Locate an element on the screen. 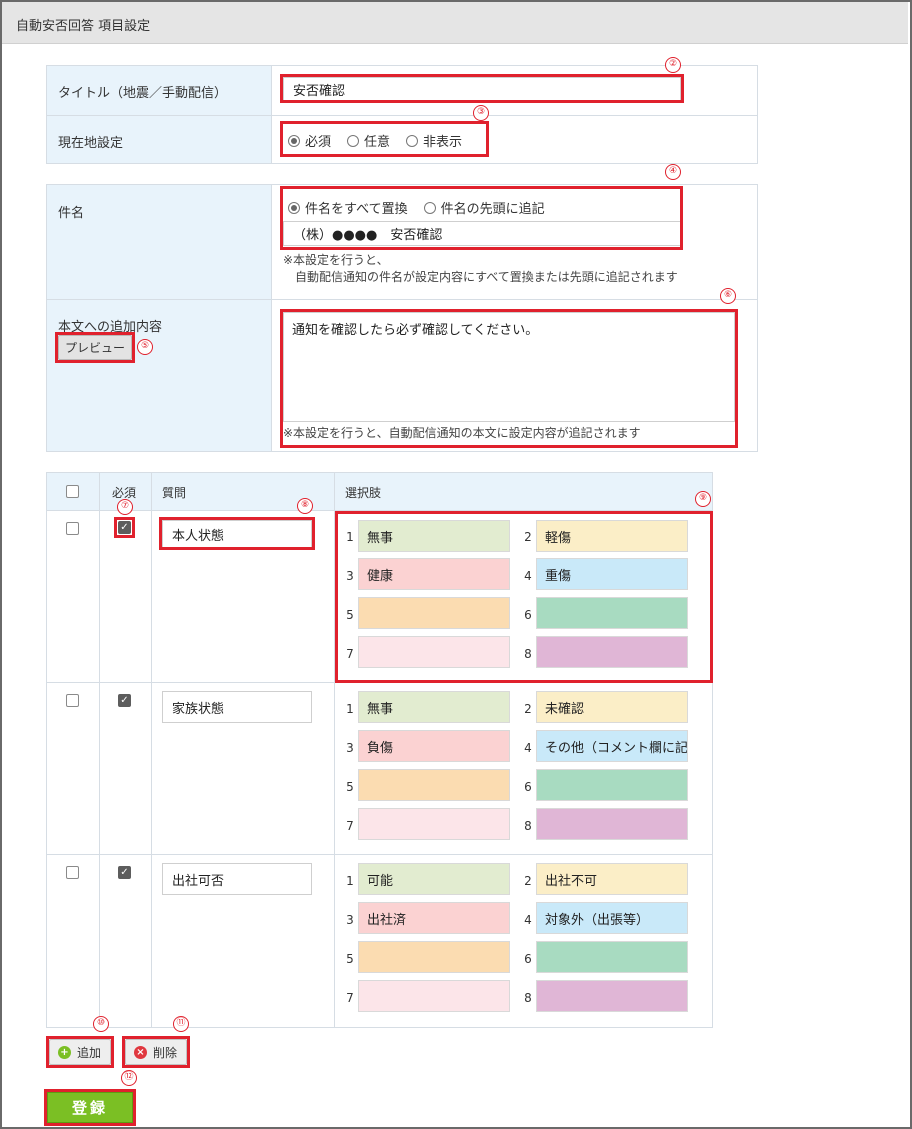  location-label: 現在地設定 is located at coordinates (91, 143).